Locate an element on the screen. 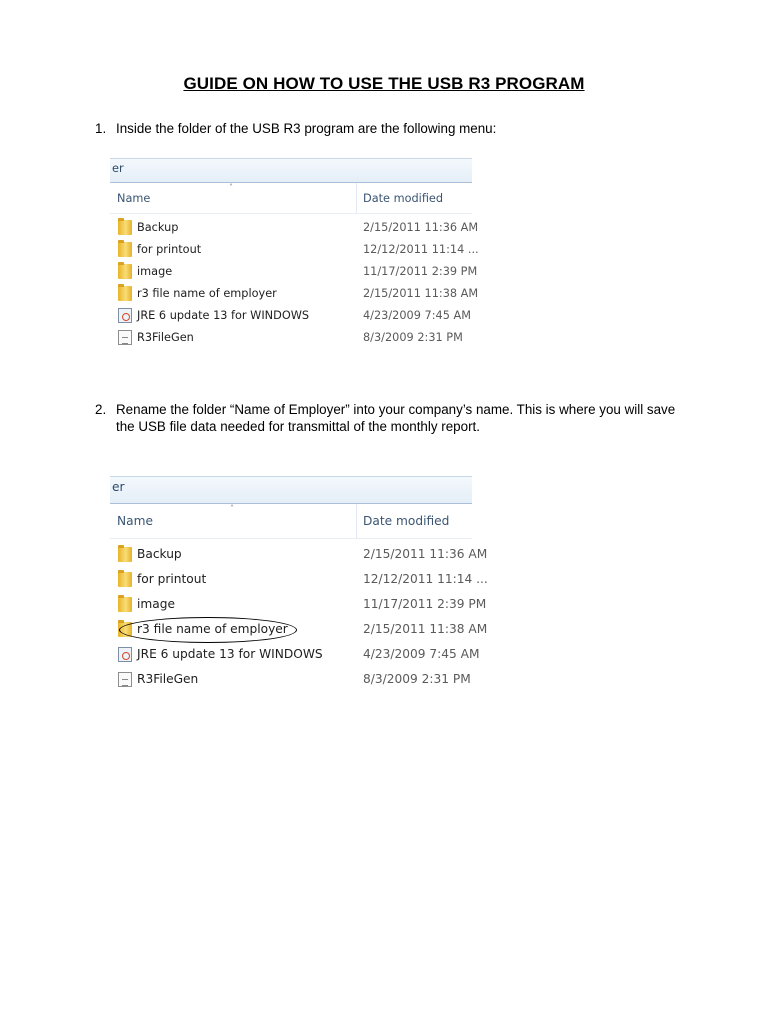  file-name: r3 file name of employer is located at coordinates (207, 293).